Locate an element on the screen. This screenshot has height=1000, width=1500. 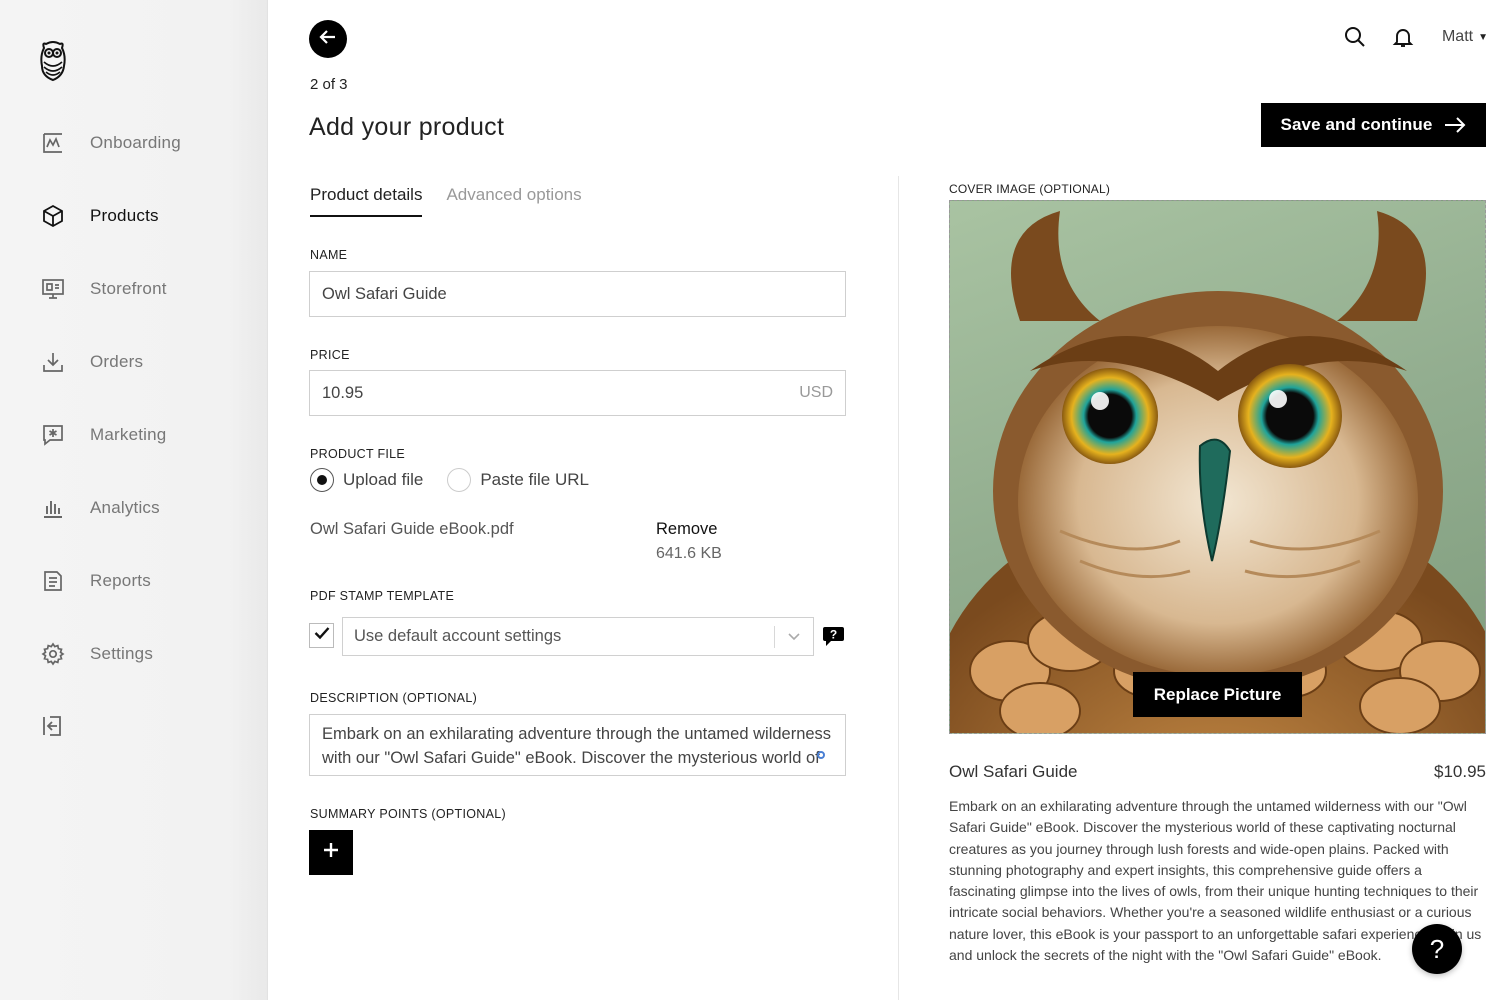
file-source-radio-group: Upload file Paste file URL is located at coordinates (461, 480).